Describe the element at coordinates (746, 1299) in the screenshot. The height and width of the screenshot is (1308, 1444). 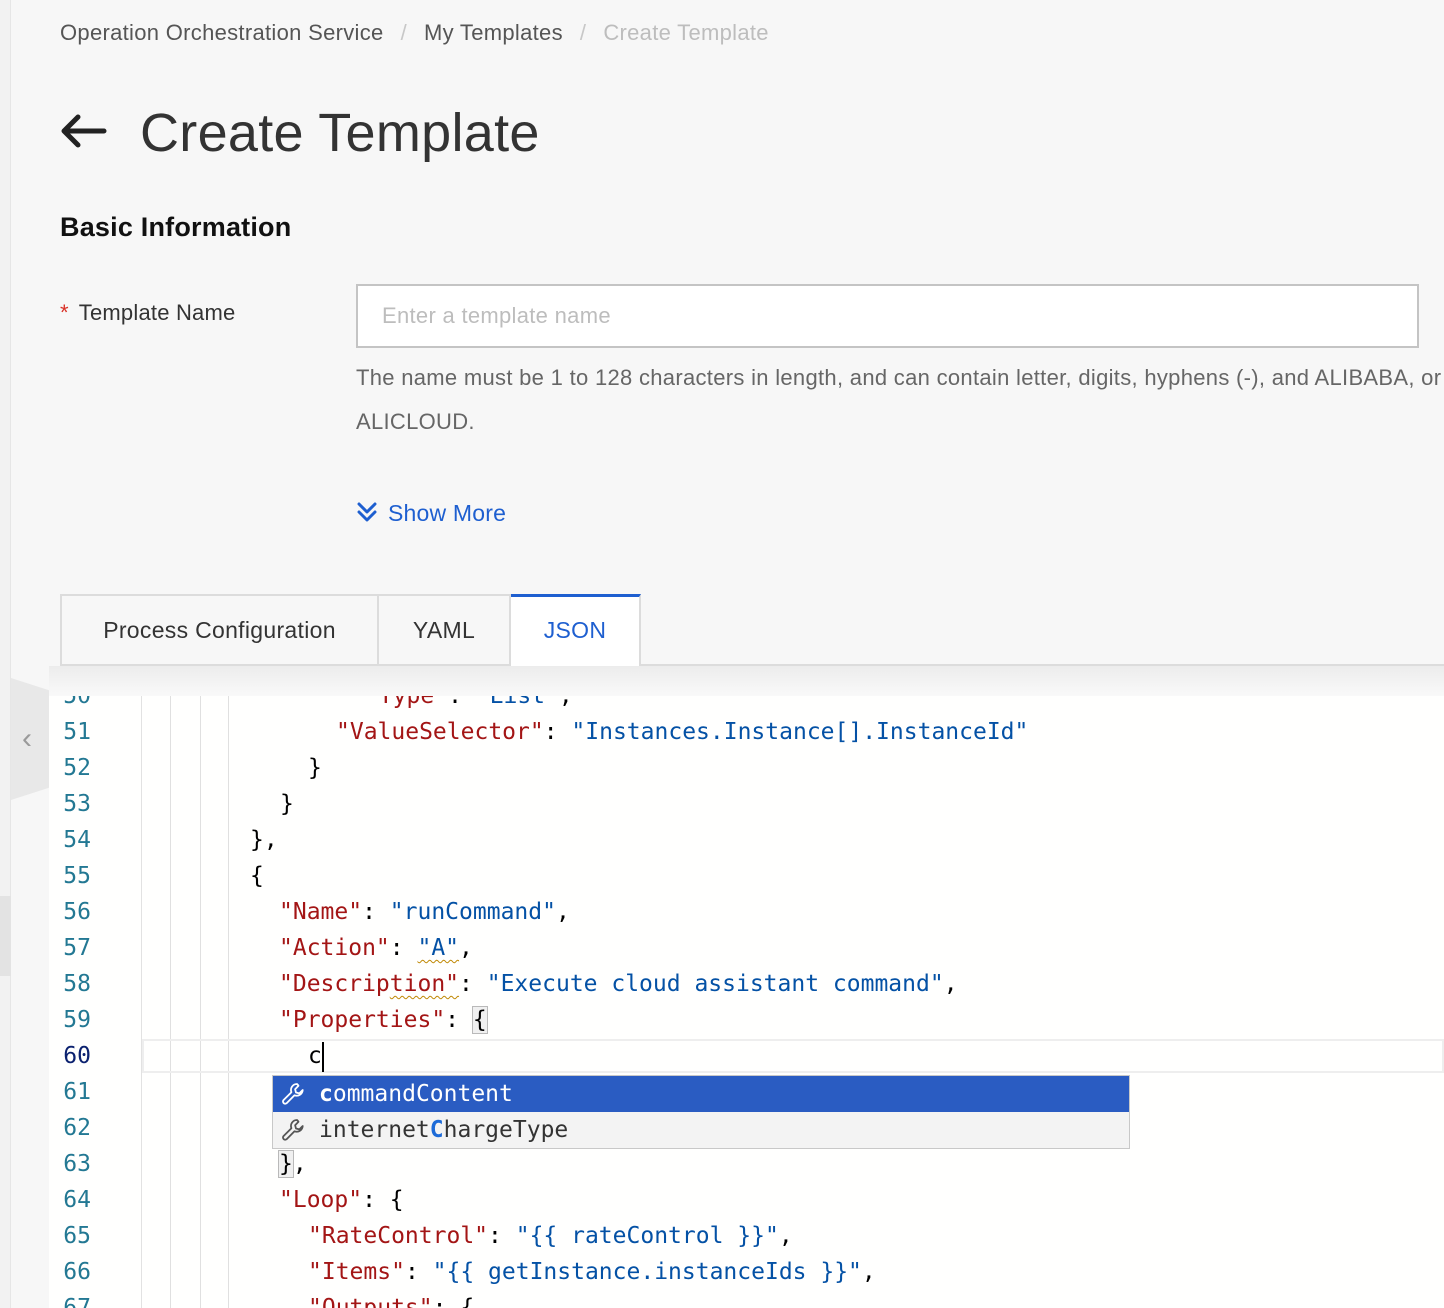
I see `code-line: 67 "Outputs": {` at that location.